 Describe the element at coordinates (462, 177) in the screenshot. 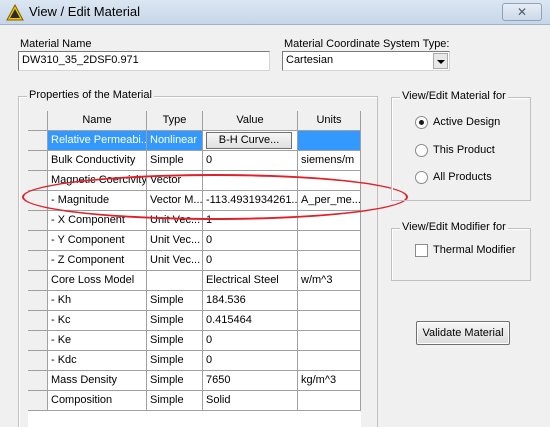

I see `radio-all-products-label: All Products` at that location.